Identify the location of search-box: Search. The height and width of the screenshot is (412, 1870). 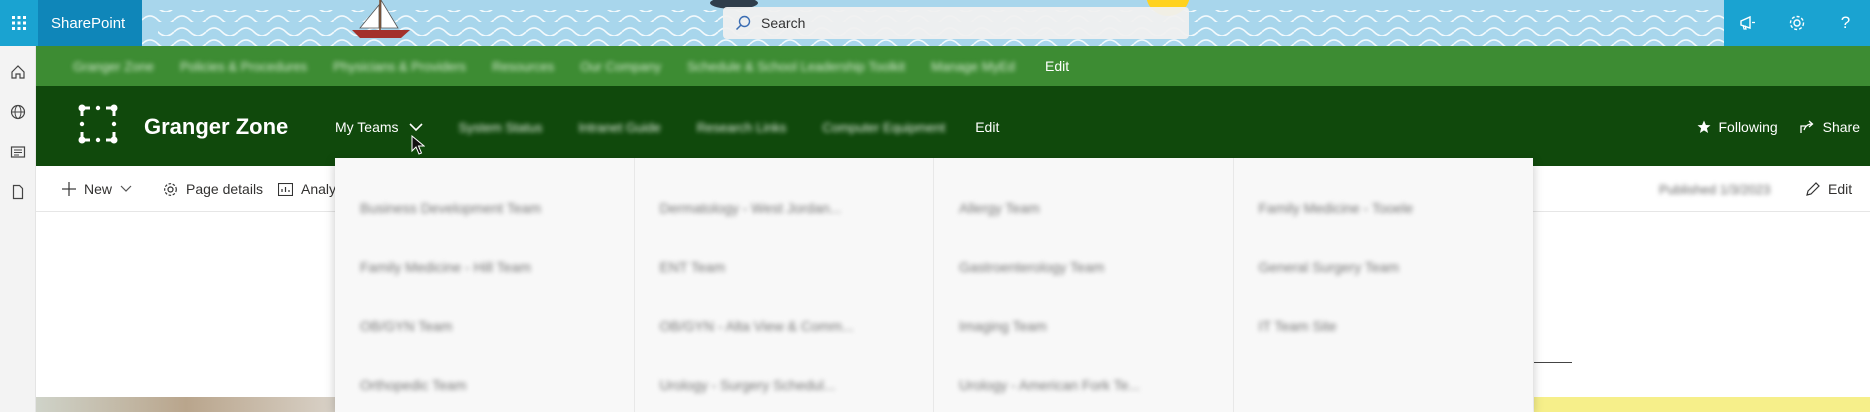
(956, 23).